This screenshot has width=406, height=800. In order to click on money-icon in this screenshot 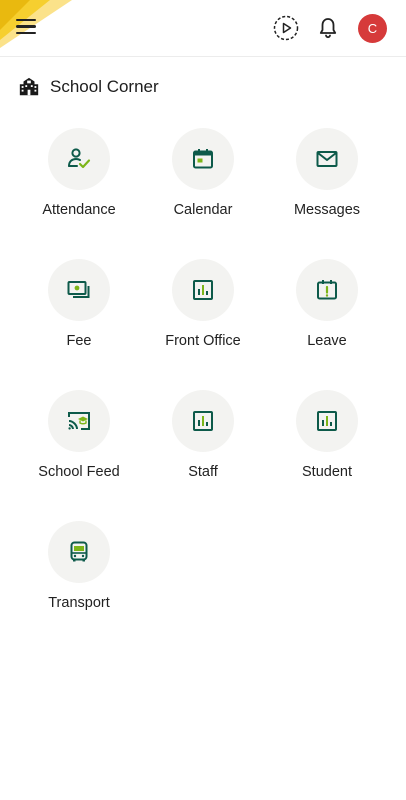, I will do `click(78, 289)`.